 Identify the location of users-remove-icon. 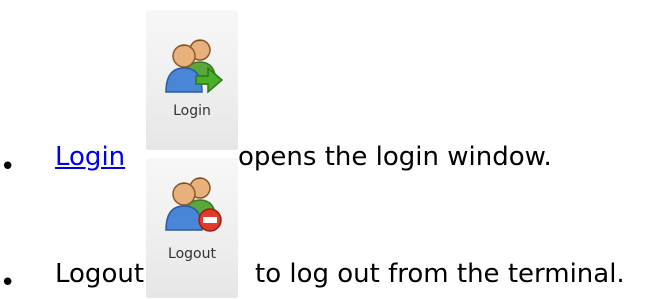
(193, 204).